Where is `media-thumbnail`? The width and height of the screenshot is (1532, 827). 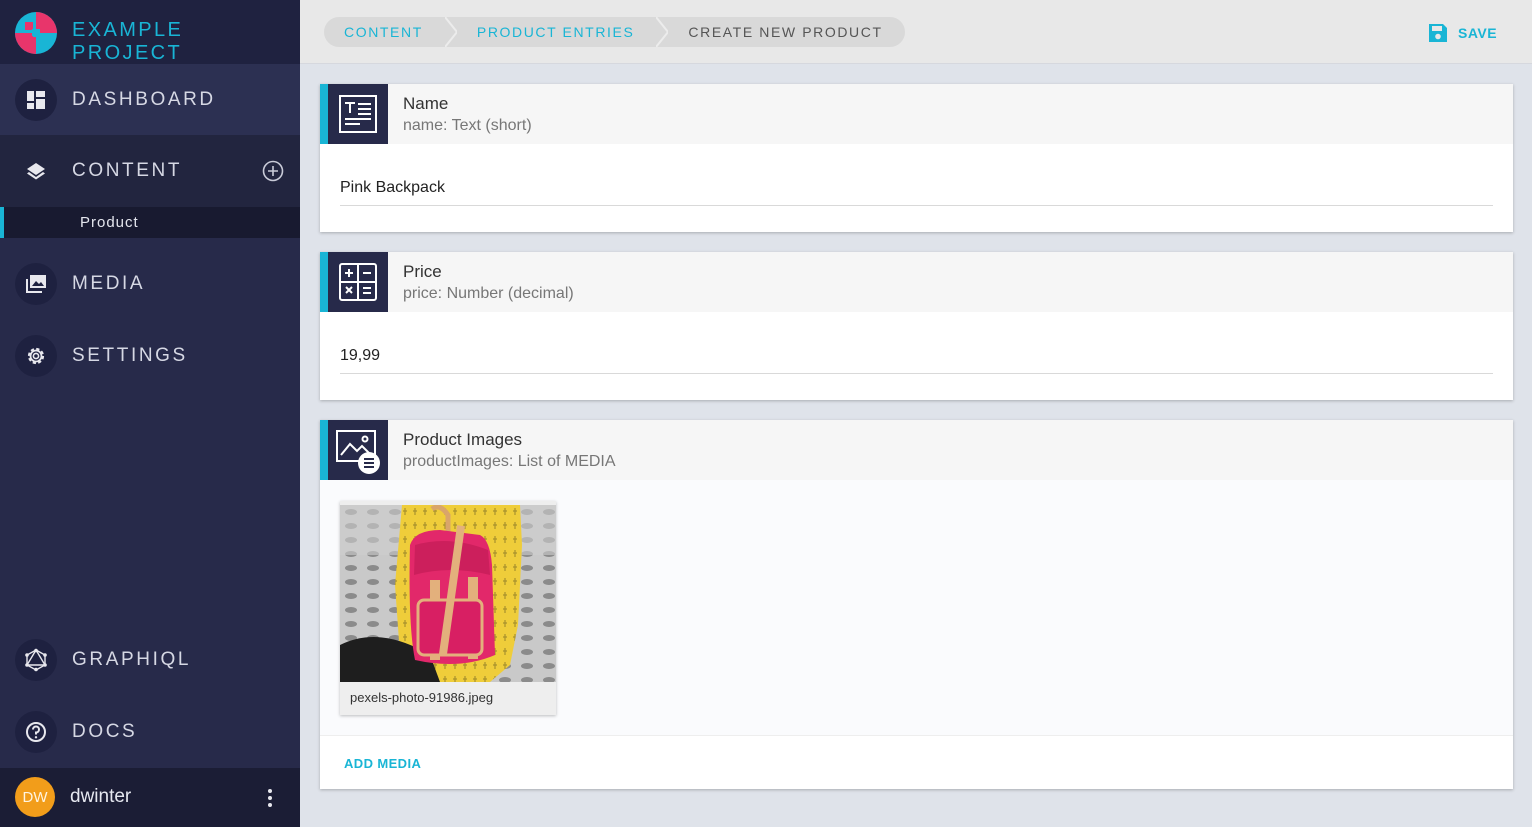
media-thumbnail is located at coordinates (448, 593).